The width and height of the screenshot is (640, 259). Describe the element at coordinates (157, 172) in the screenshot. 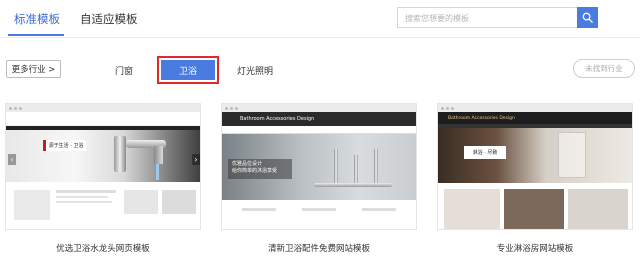

I see `water-stream` at that location.